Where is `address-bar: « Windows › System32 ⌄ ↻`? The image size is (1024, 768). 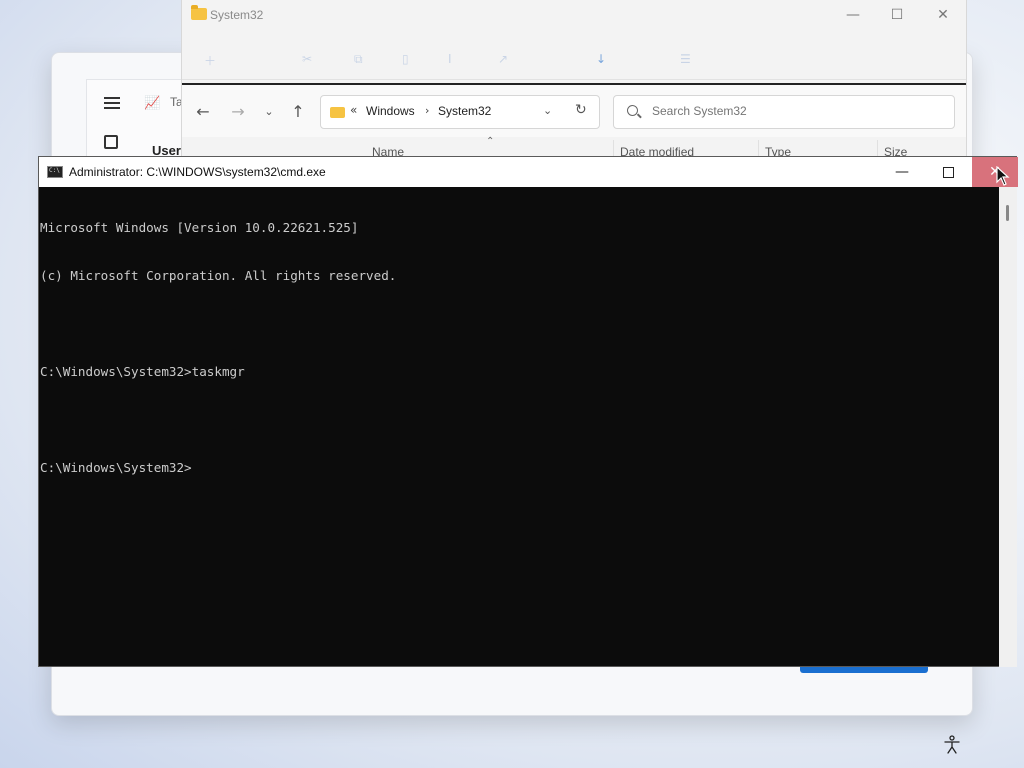
address-bar: « Windows › System32 ⌄ ↻ is located at coordinates (460, 112).